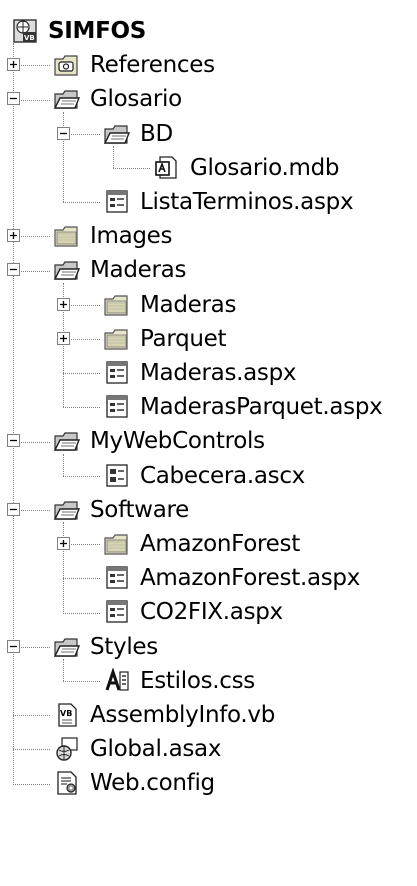 The width and height of the screenshot is (417, 886). What do you see at coordinates (25, 31) in the screenshot?
I see `vb-project-icon: VB` at bounding box center [25, 31].